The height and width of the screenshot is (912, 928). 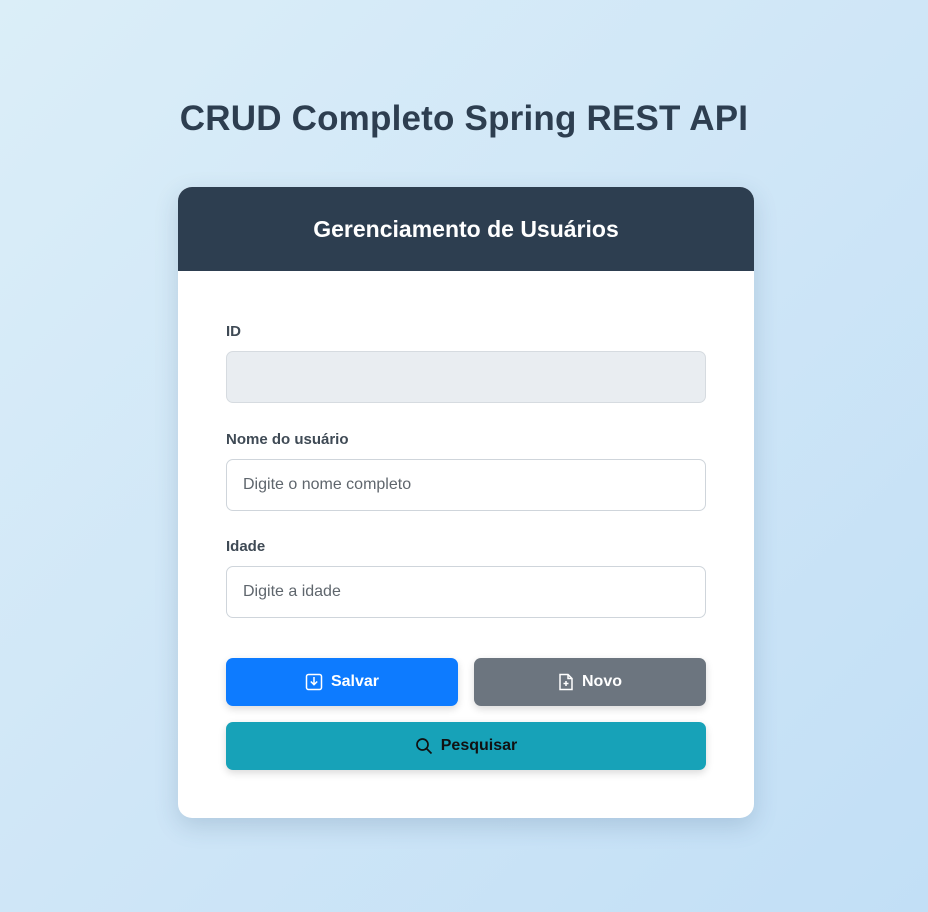 I want to click on save-button: Salvar, so click(x=342, y=682).